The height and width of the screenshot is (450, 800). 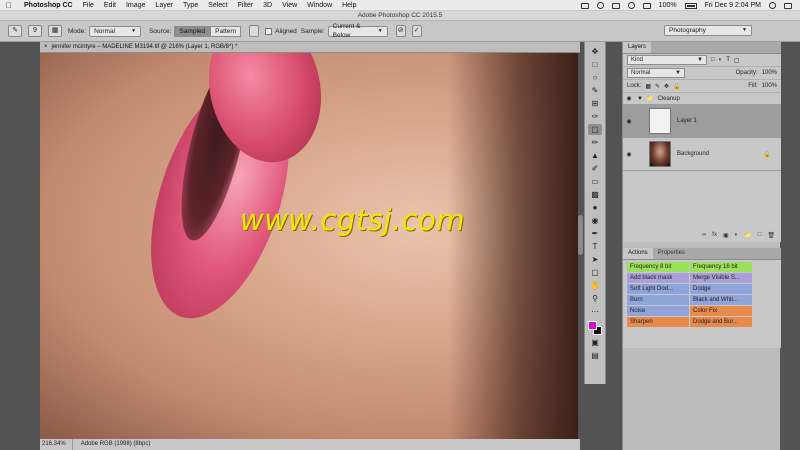 I want to click on lock-all-icon: 🔒, so click(x=676, y=86).